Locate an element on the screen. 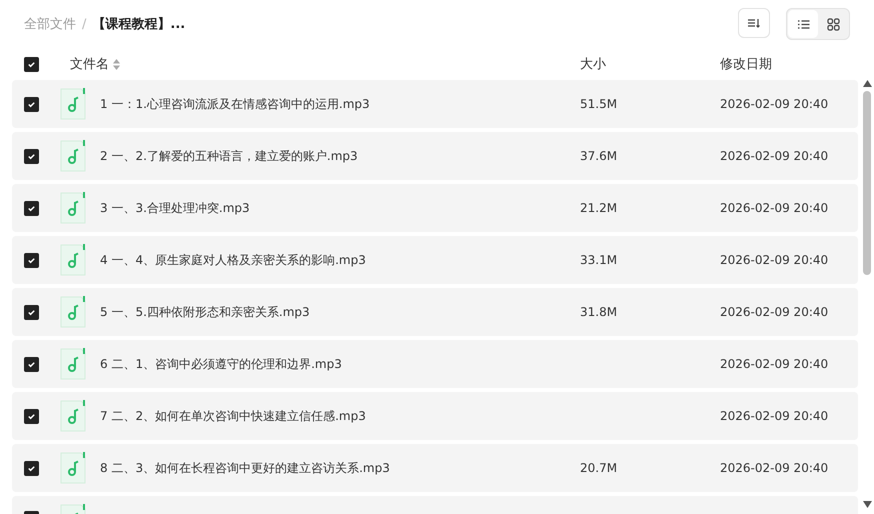 Image resolution: width=874 pixels, height=514 pixels. file-row: 2 一、2.了解爱的五种语言，建立爱的账户.mp3 37.6M 2026-02-09 20:40 is located at coordinates (435, 156).